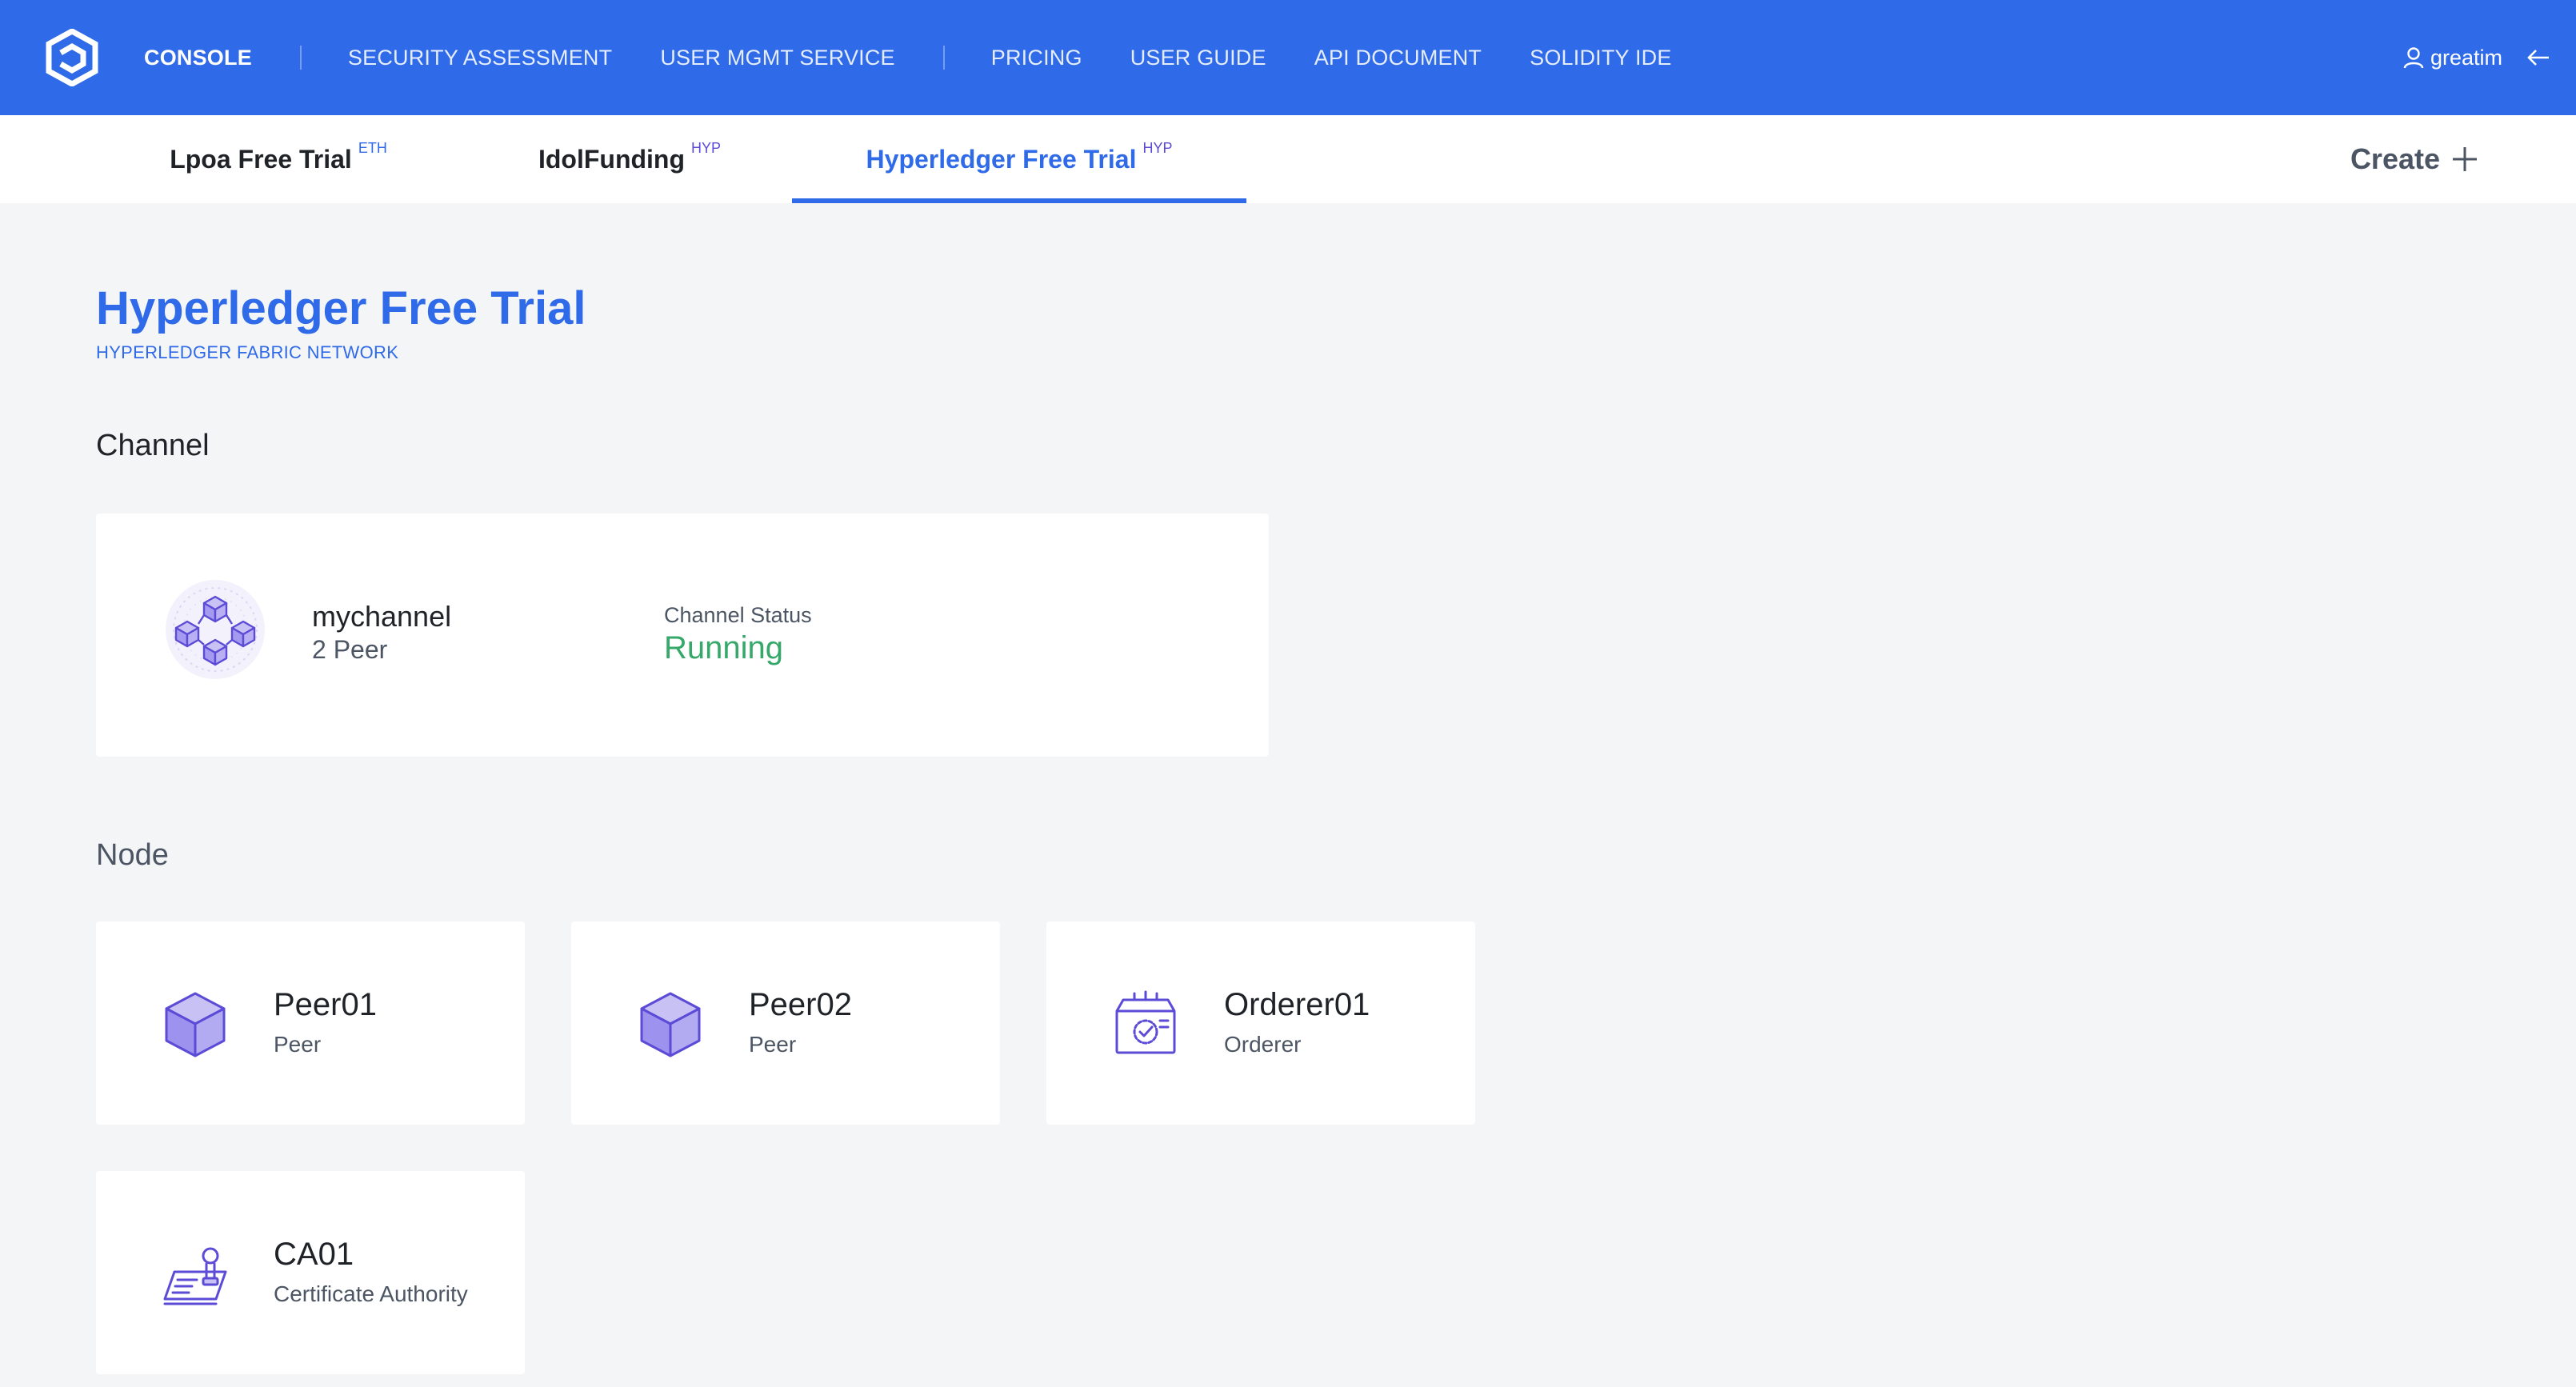 Image resolution: width=2576 pixels, height=1387 pixels. I want to click on nav-api-document: API DOCUMENT, so click(1398, 58).